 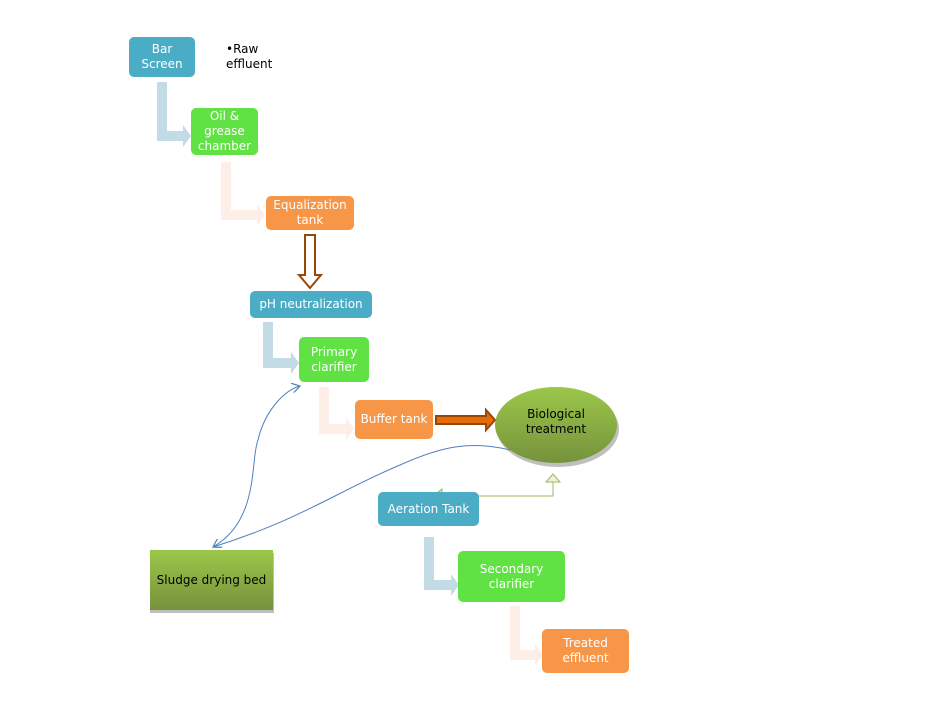 What do you see at coordinates (224, 131) in the screenshot?
I see `oil-grease-node: Oil & grease chamber` at bounding box center [224, 131].